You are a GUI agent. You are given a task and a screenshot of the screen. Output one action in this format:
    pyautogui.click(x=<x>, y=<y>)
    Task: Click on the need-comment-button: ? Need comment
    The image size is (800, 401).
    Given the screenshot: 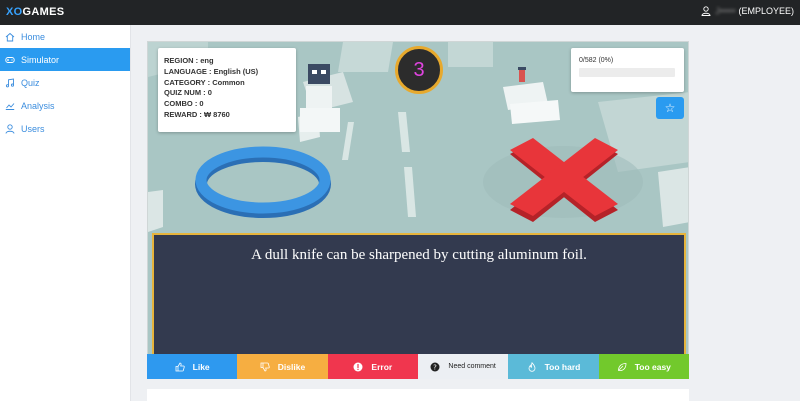 What is the action you would take?
    pyautogui.click(x=463, y=366)
    